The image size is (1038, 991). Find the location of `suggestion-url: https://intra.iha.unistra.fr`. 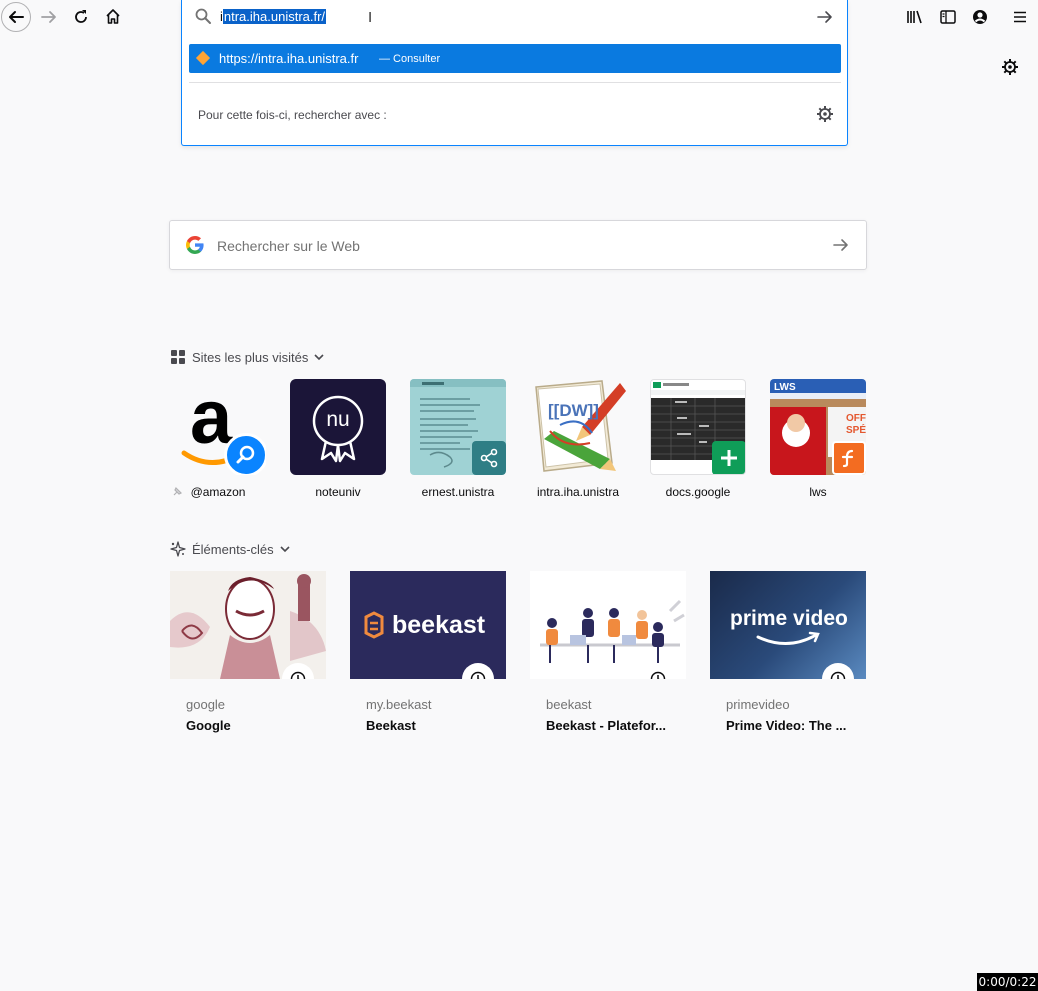

suggestion-url: https://intra.iha.unistra.fr is located at coordinates (289, 58).